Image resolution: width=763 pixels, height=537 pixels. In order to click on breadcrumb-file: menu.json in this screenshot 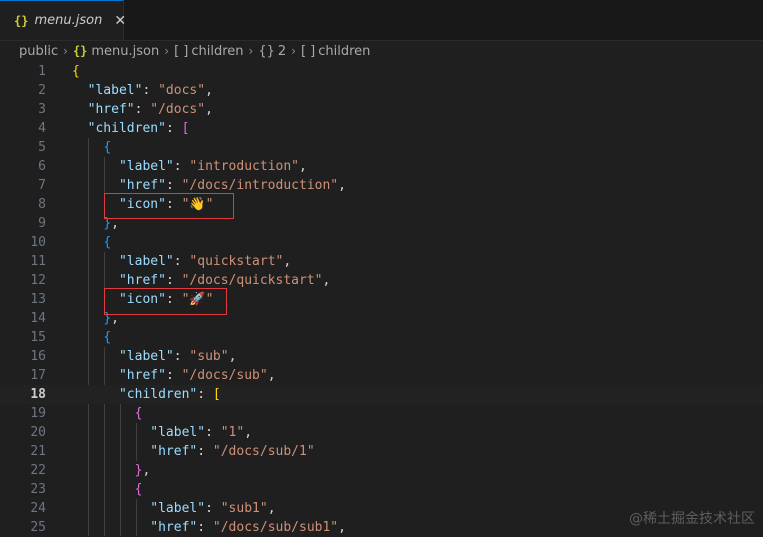, I will do `click(125, 51)`.